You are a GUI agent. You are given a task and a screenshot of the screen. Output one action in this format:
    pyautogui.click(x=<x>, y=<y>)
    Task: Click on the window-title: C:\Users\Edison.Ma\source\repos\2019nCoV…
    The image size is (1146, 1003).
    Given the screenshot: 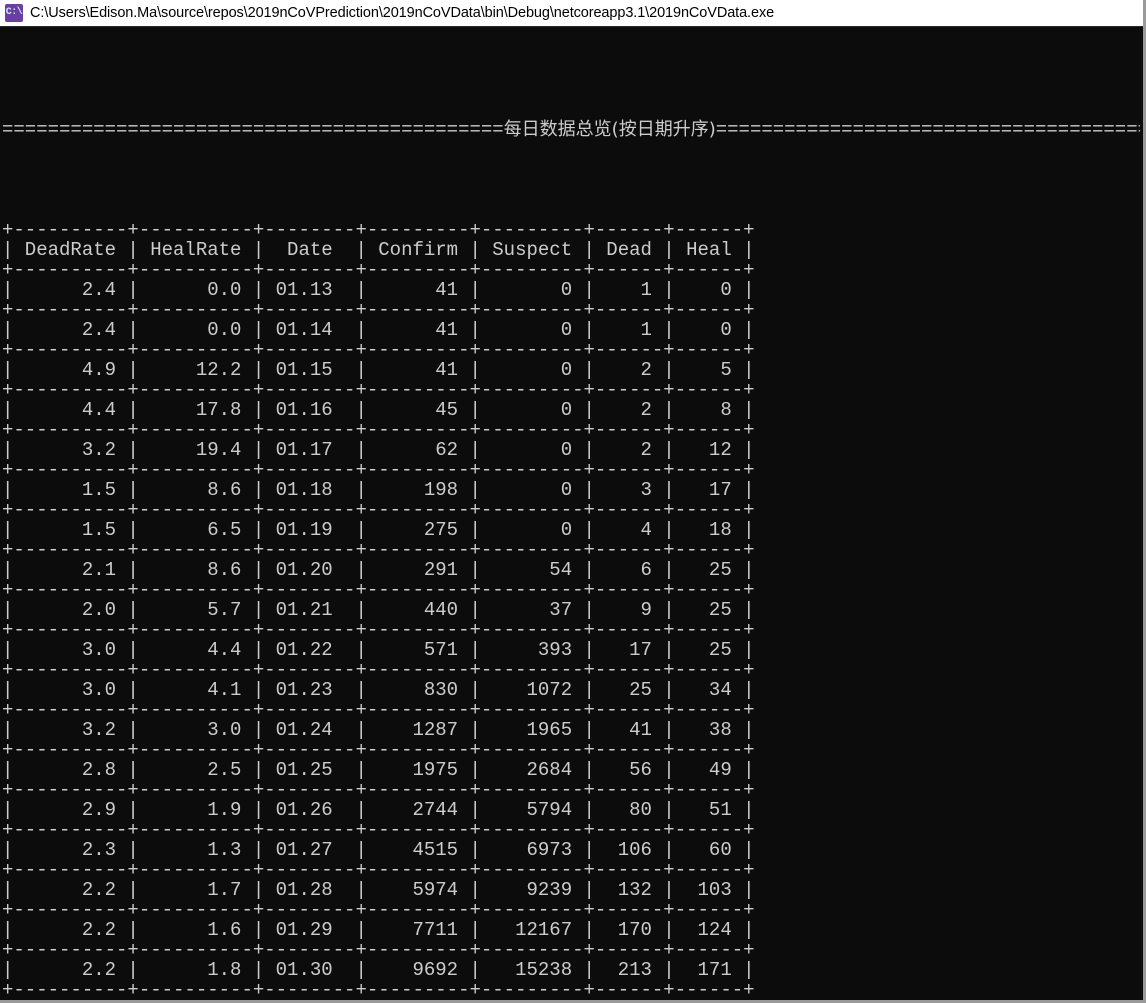 What is the action you would take?
    pyautogui.click(x=402, y=13)
    